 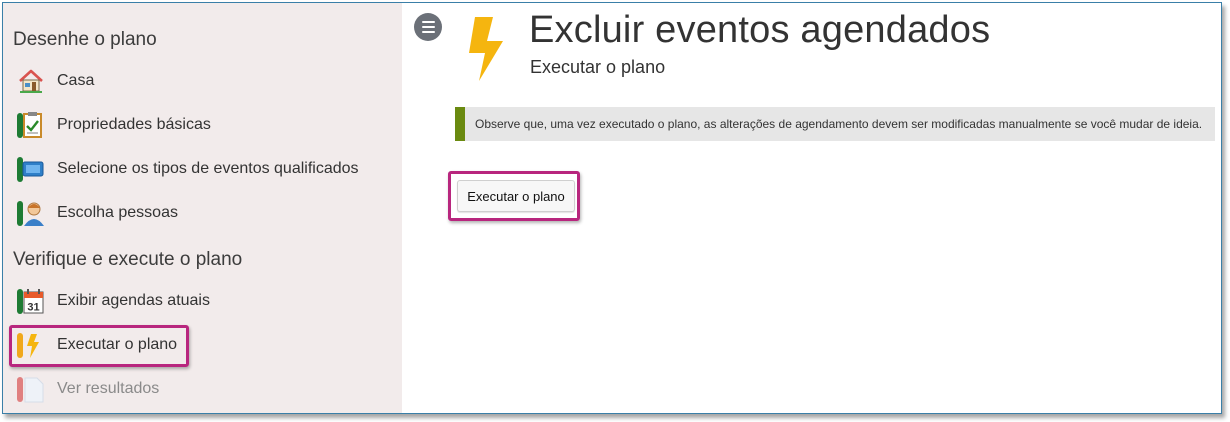 I want to click on sidebar-item-basic-properties: Propriedades básicas, so click(x=197, y=125).